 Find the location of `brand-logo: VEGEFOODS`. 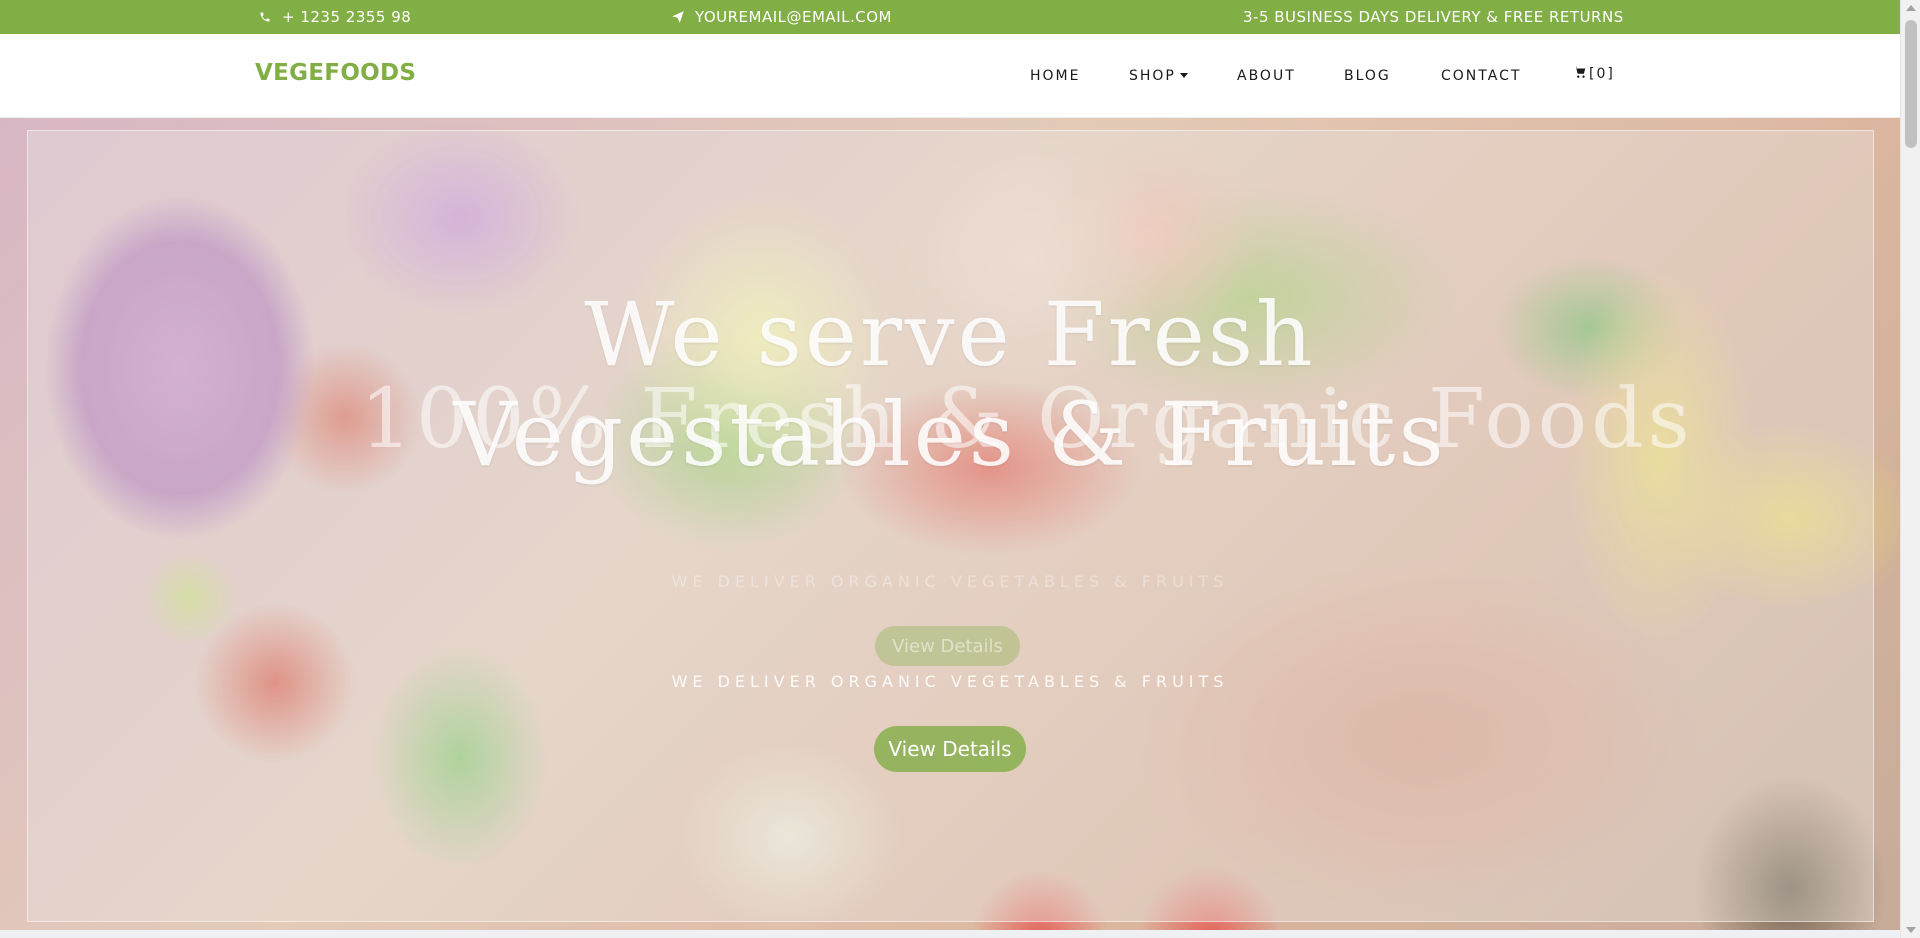

brand-logo: VEGEFOODS is located at coordinates (335, 73).